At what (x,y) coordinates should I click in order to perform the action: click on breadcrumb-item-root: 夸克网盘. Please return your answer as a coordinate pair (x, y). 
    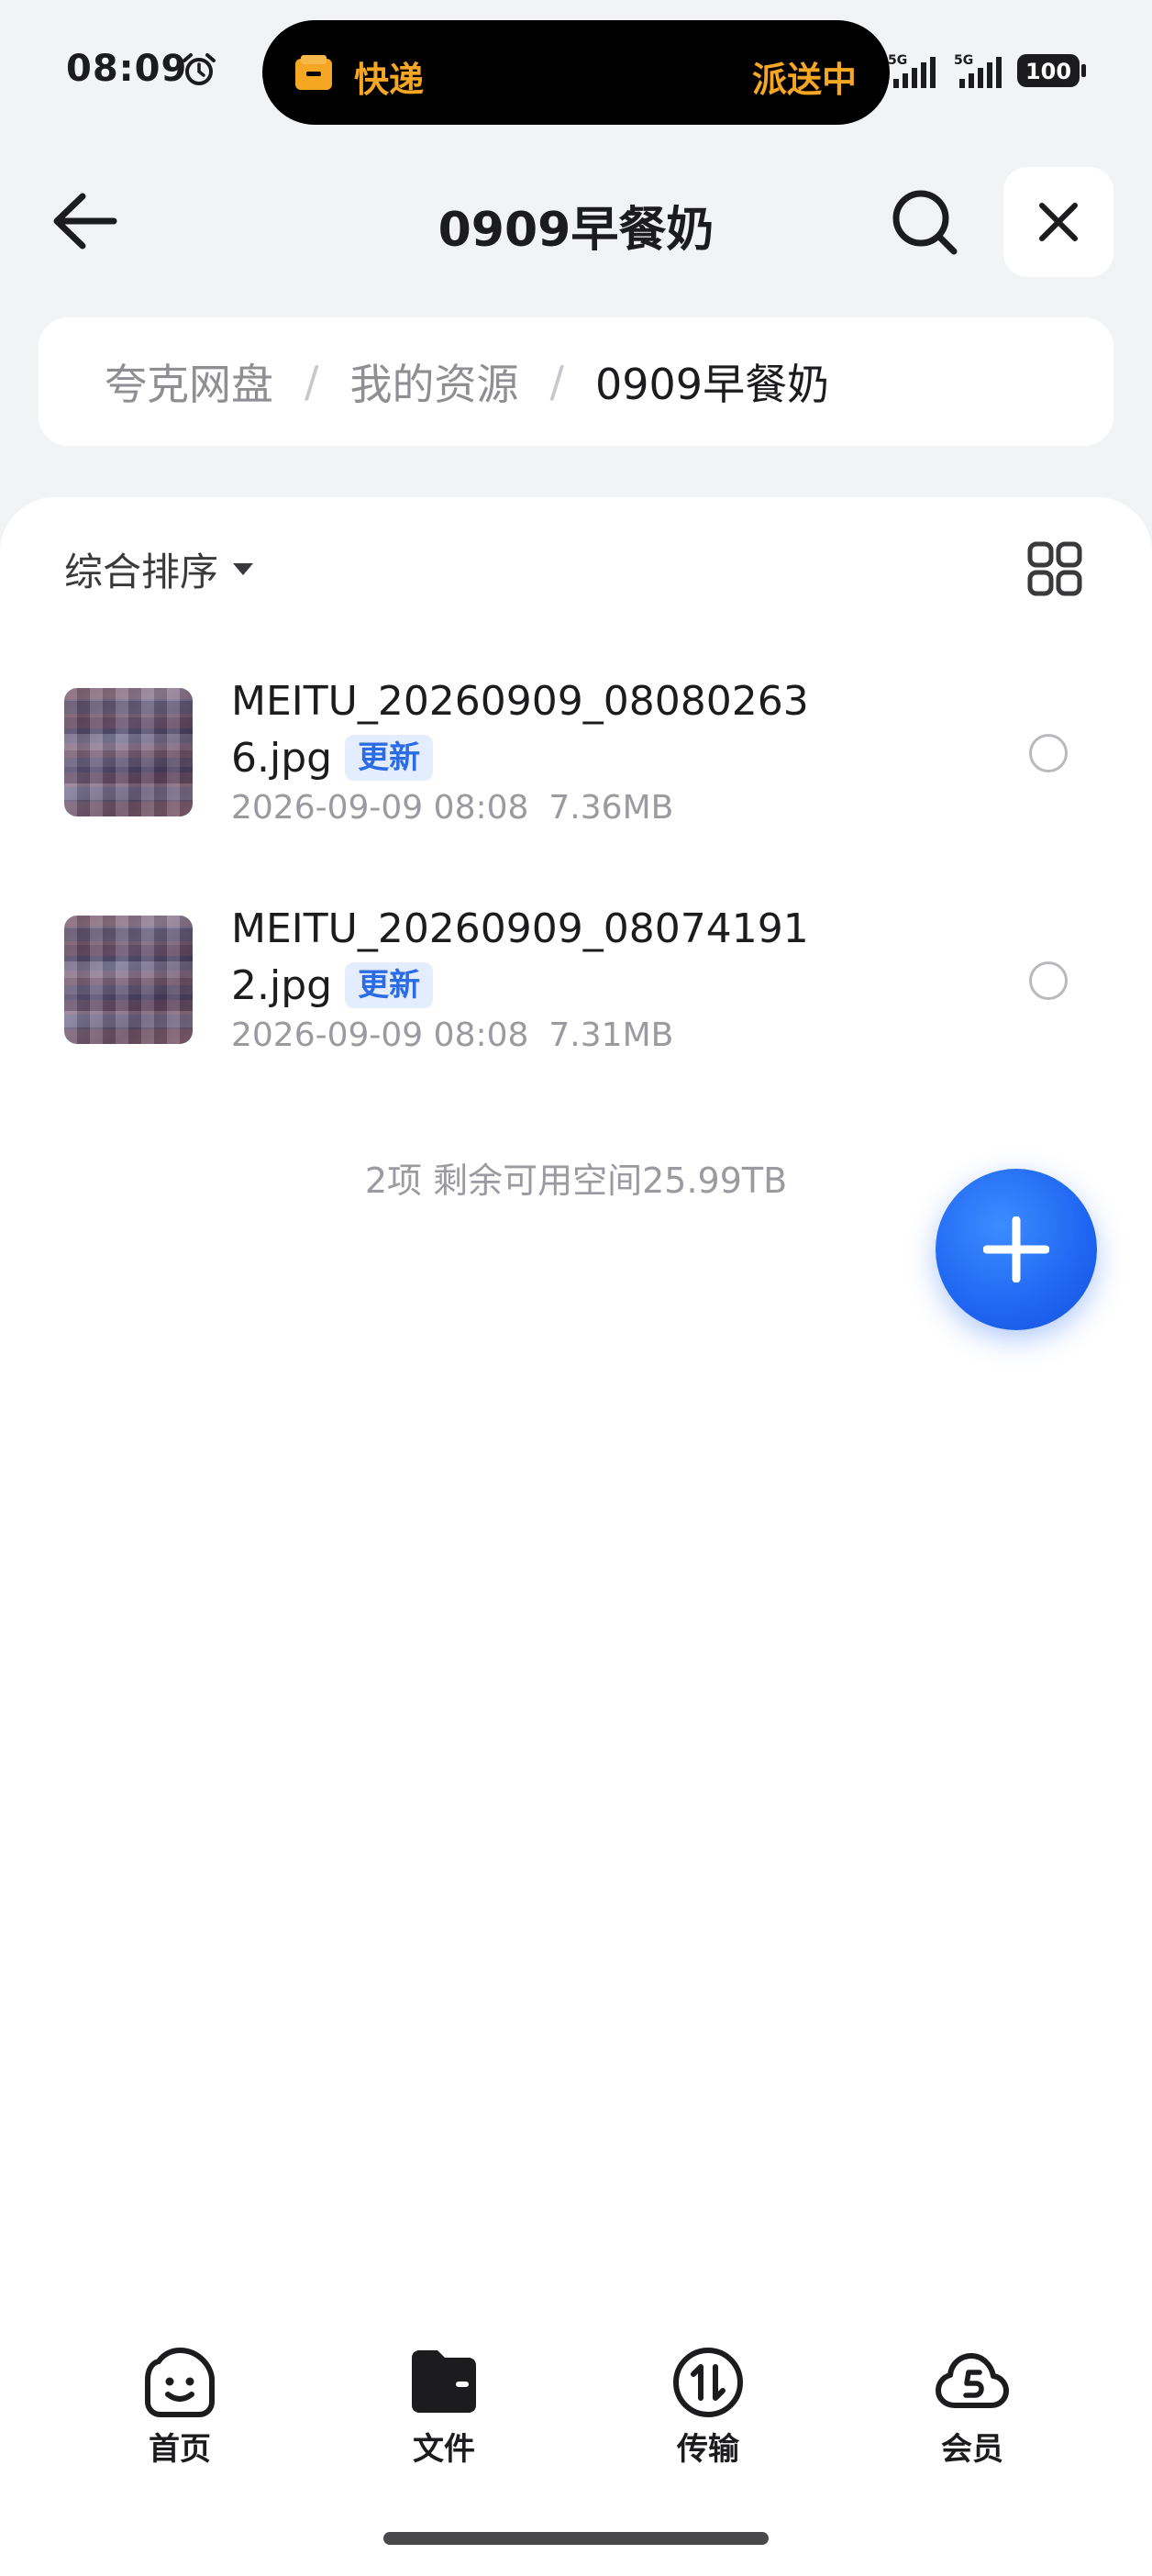
    Looking at the image, I should click on (189, 381).